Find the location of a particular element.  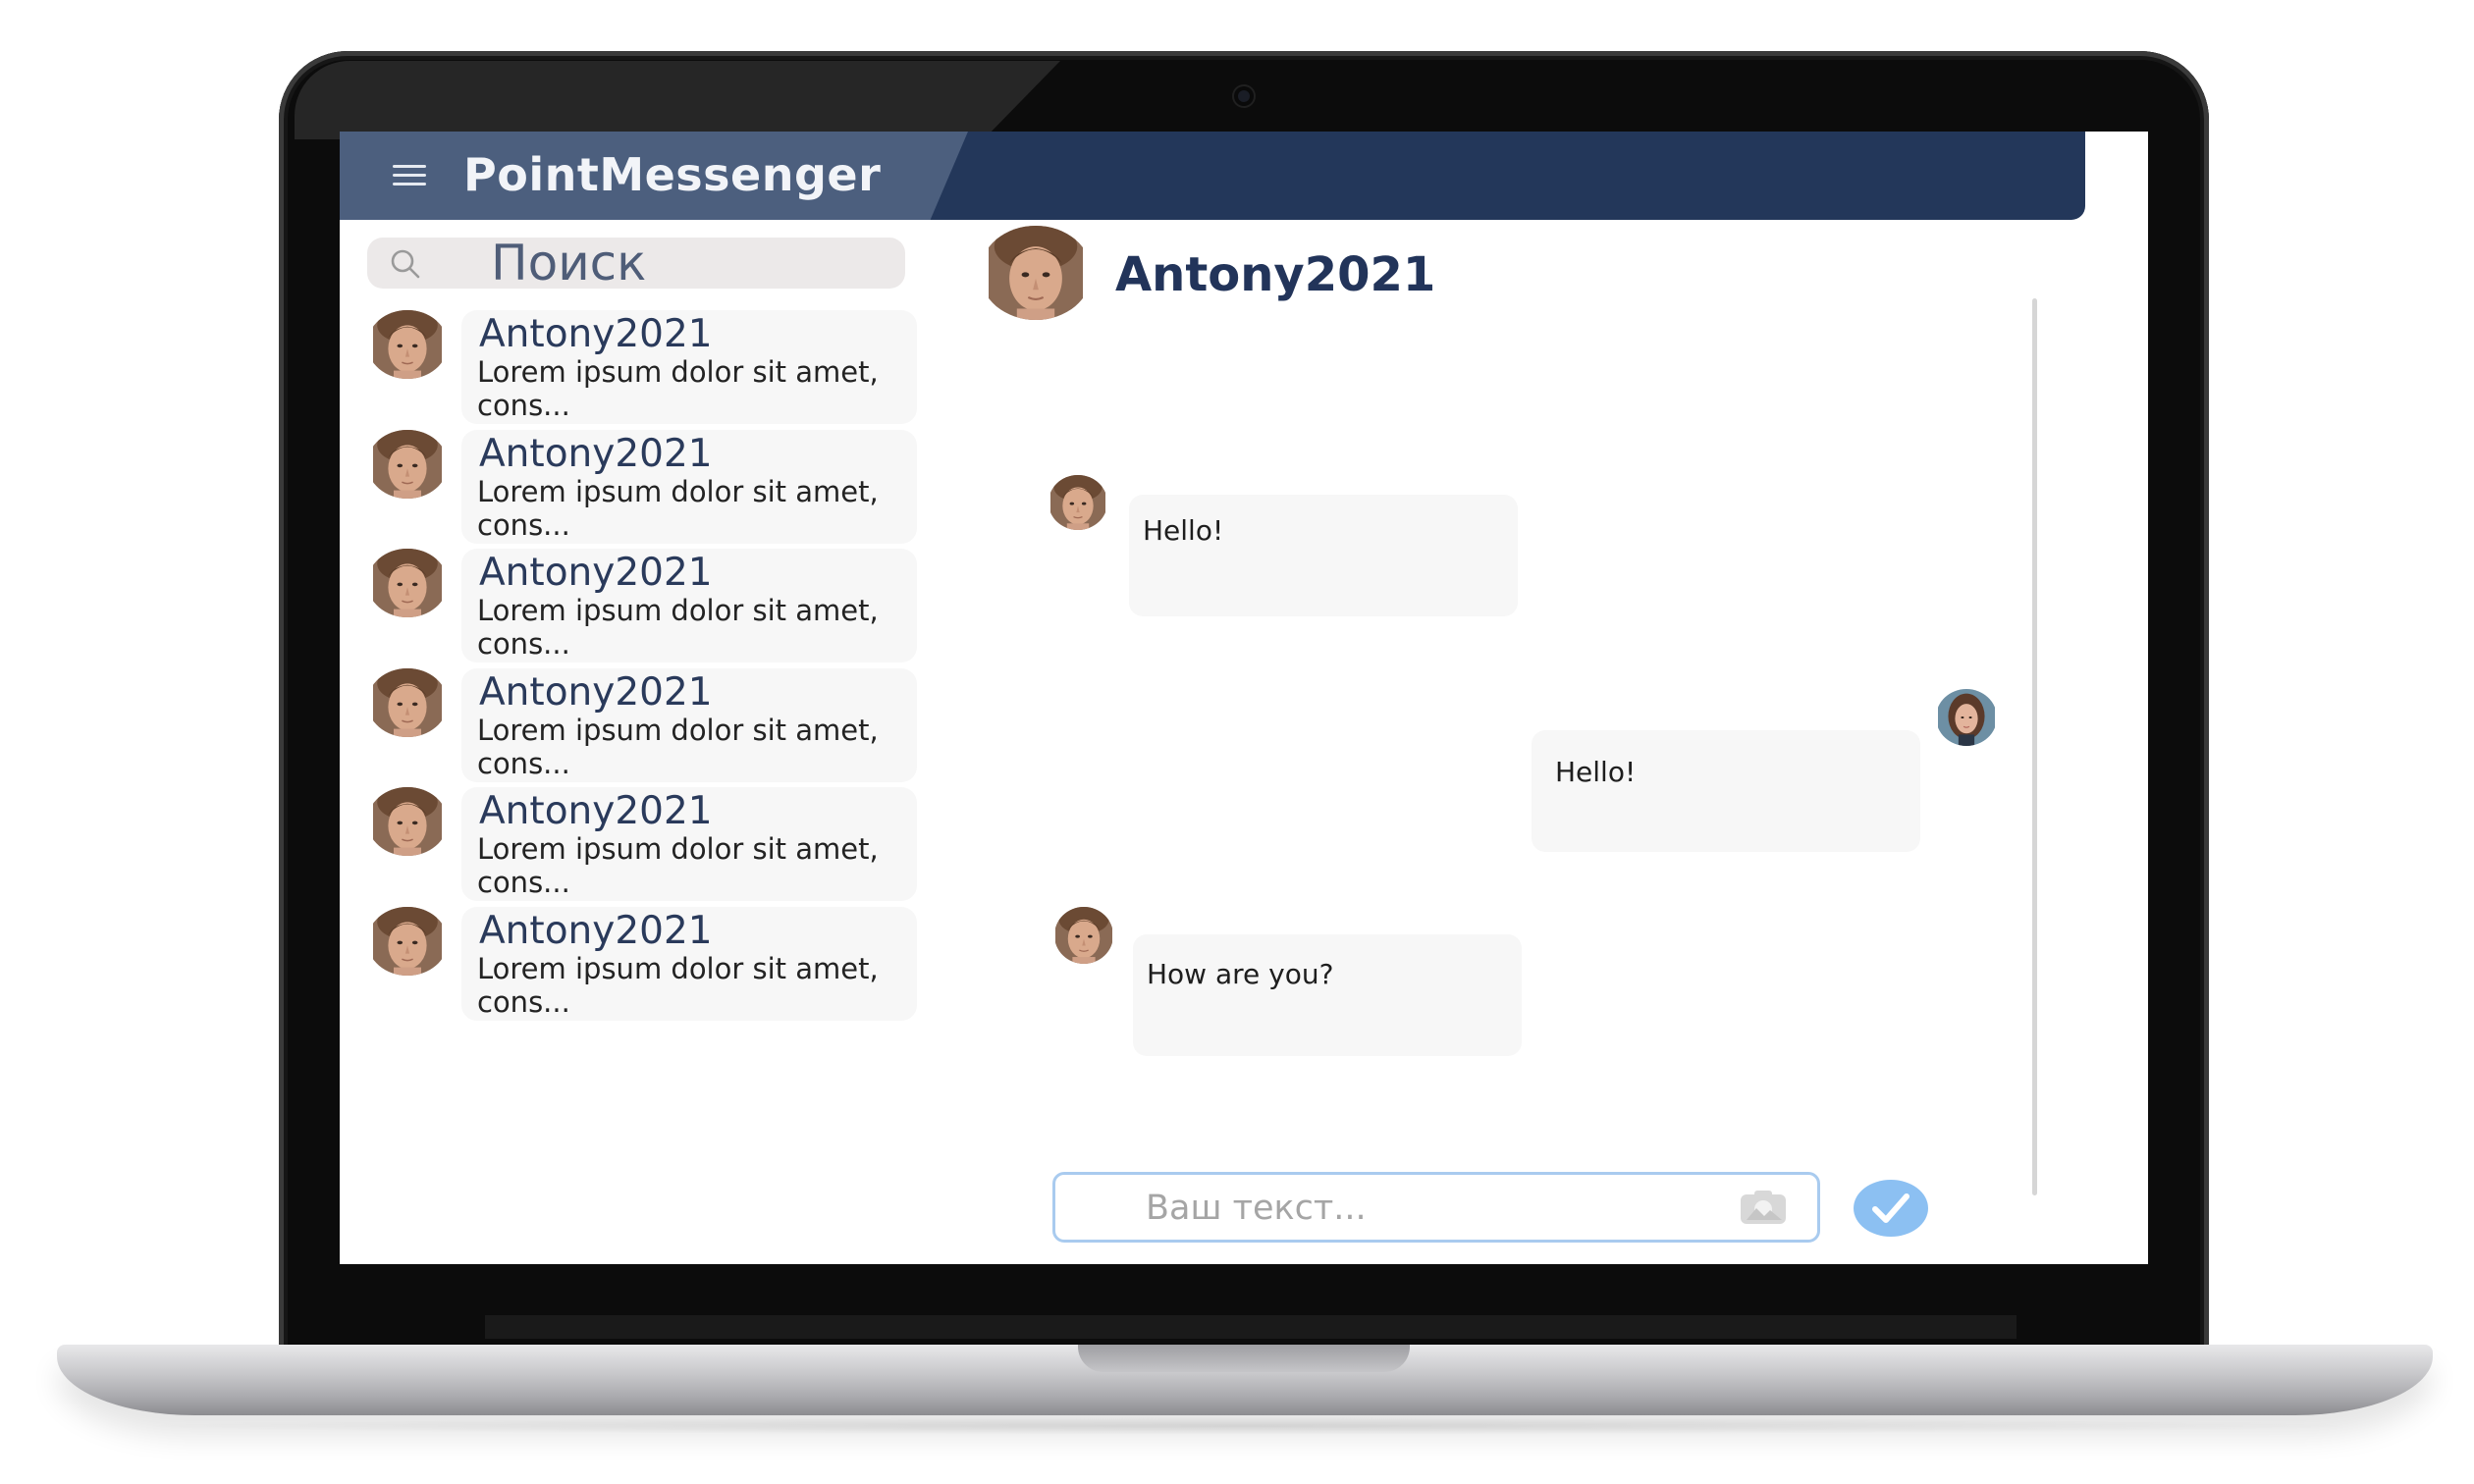

search-bar: Поиск is located at coordinates (636, 263).